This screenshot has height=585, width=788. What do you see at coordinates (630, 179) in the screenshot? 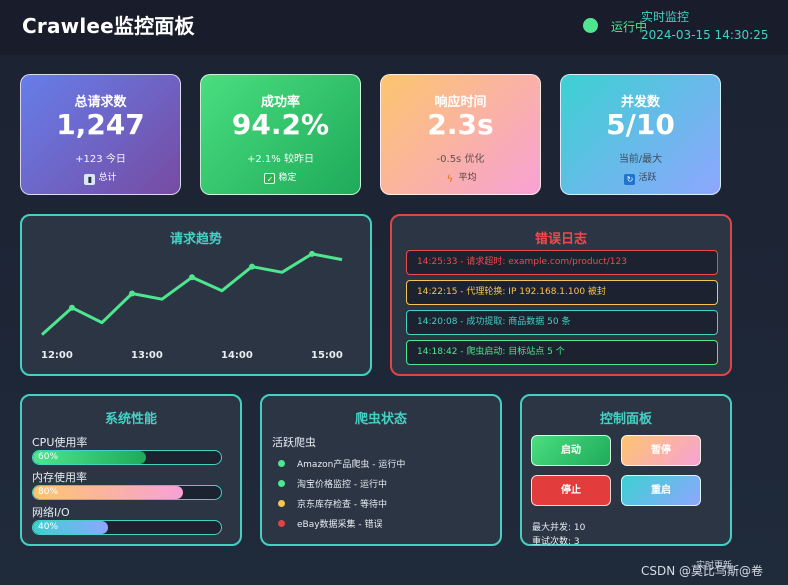
I see `refresh-icon: ↻` at bounding box center [630, 179].